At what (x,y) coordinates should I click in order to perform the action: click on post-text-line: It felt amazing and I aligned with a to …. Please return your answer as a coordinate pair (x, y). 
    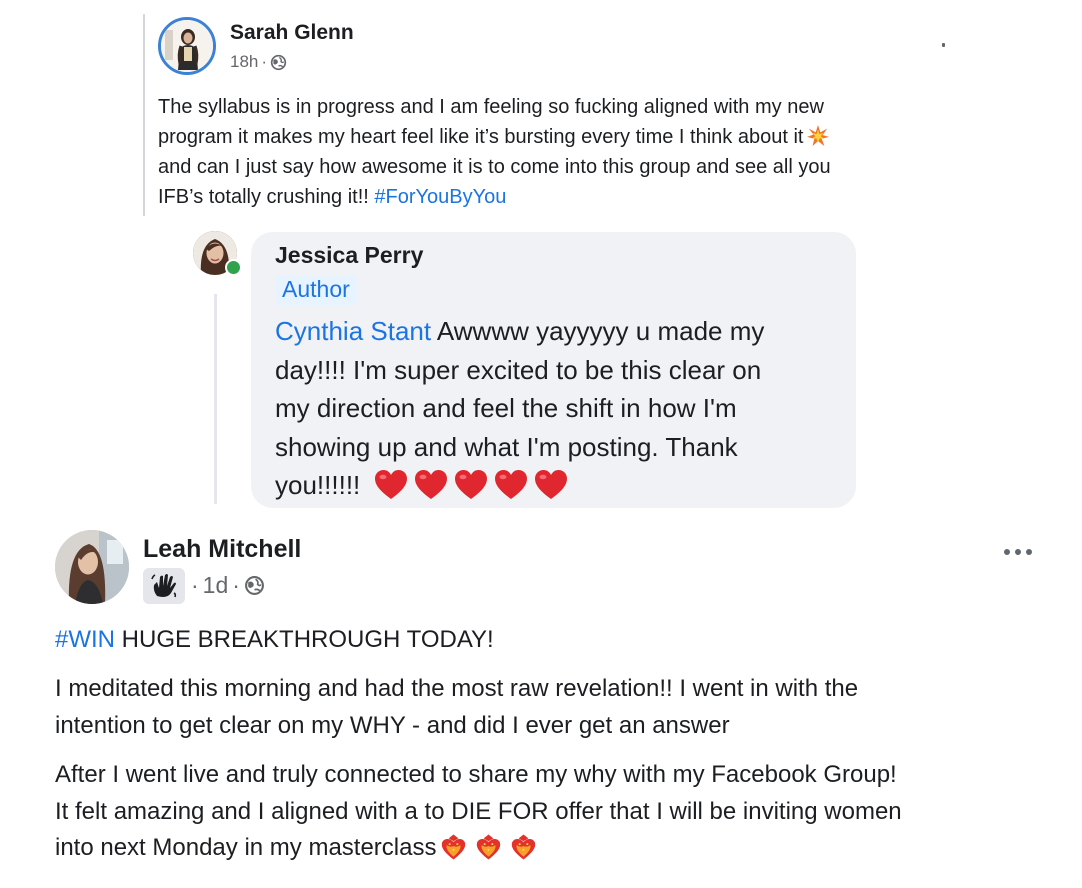
    Looking at the image, I should click on (478, 811).